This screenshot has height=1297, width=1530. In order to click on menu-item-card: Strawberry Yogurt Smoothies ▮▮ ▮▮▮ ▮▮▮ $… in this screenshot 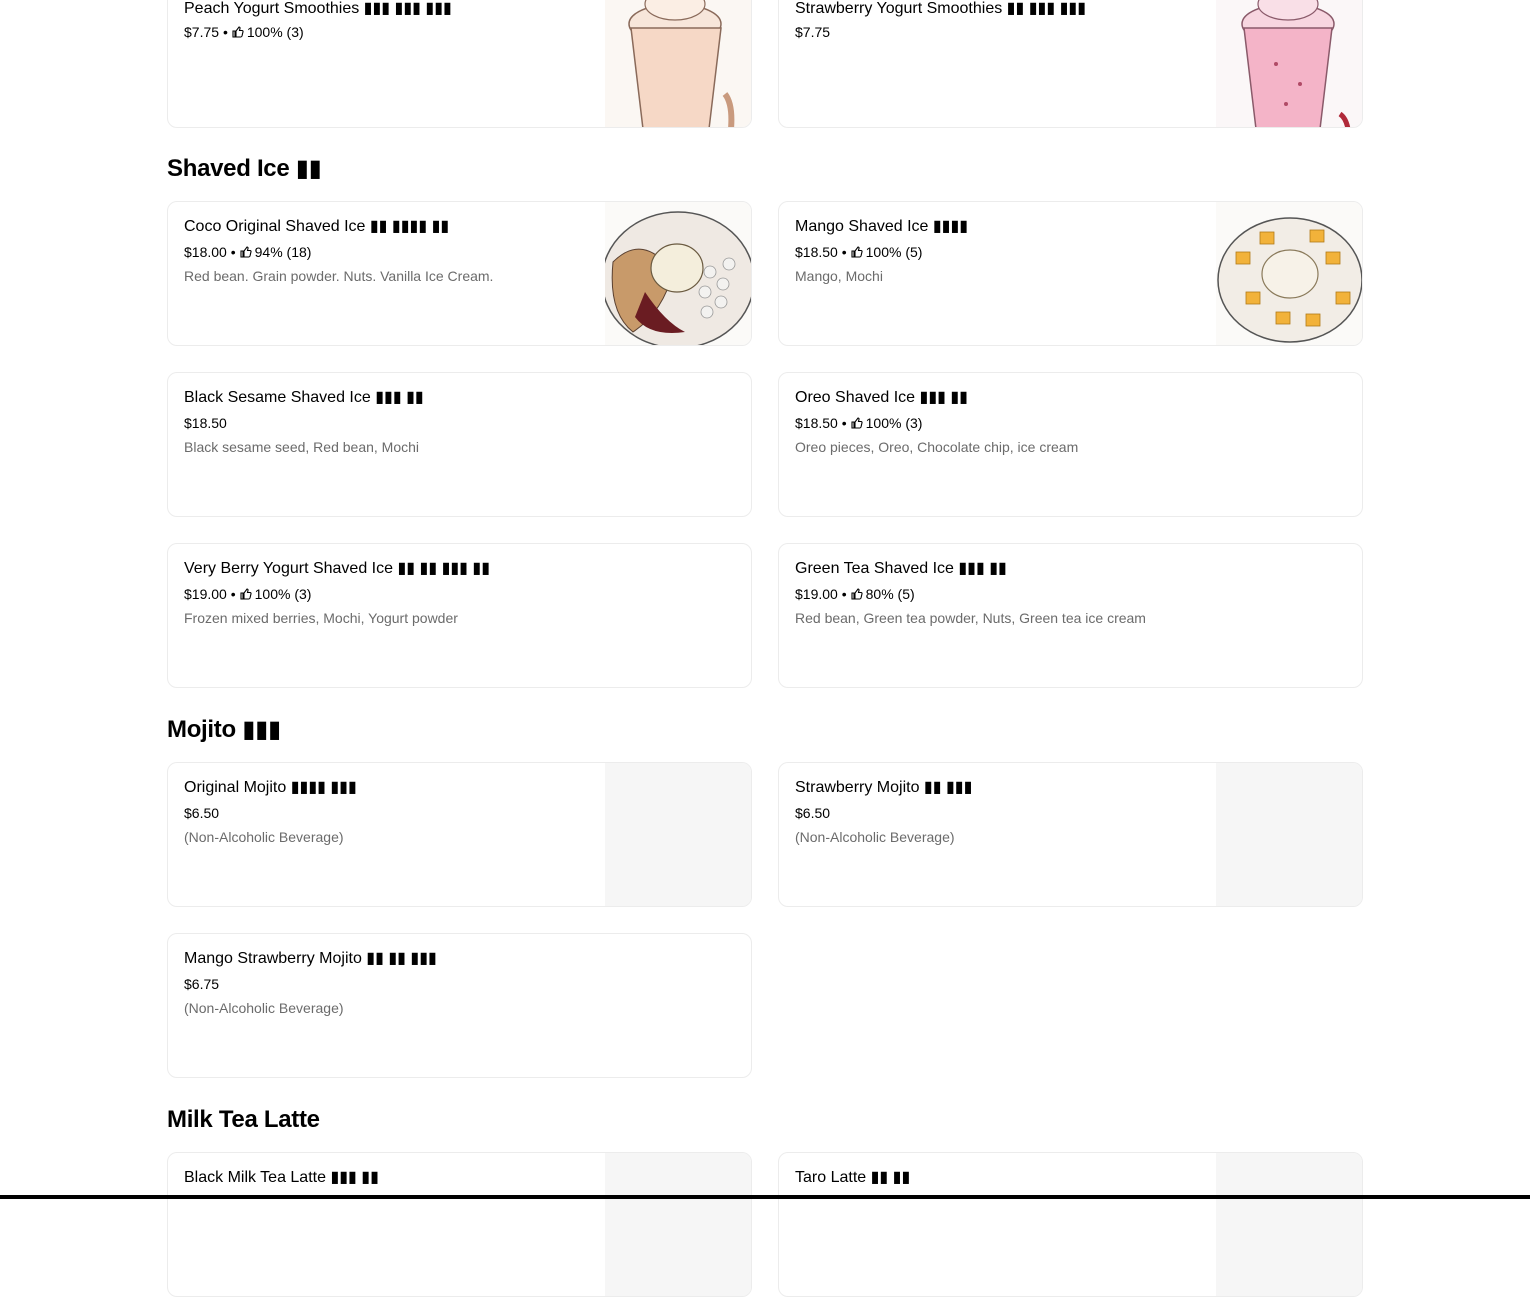, I will do `click(1070, 64)`.